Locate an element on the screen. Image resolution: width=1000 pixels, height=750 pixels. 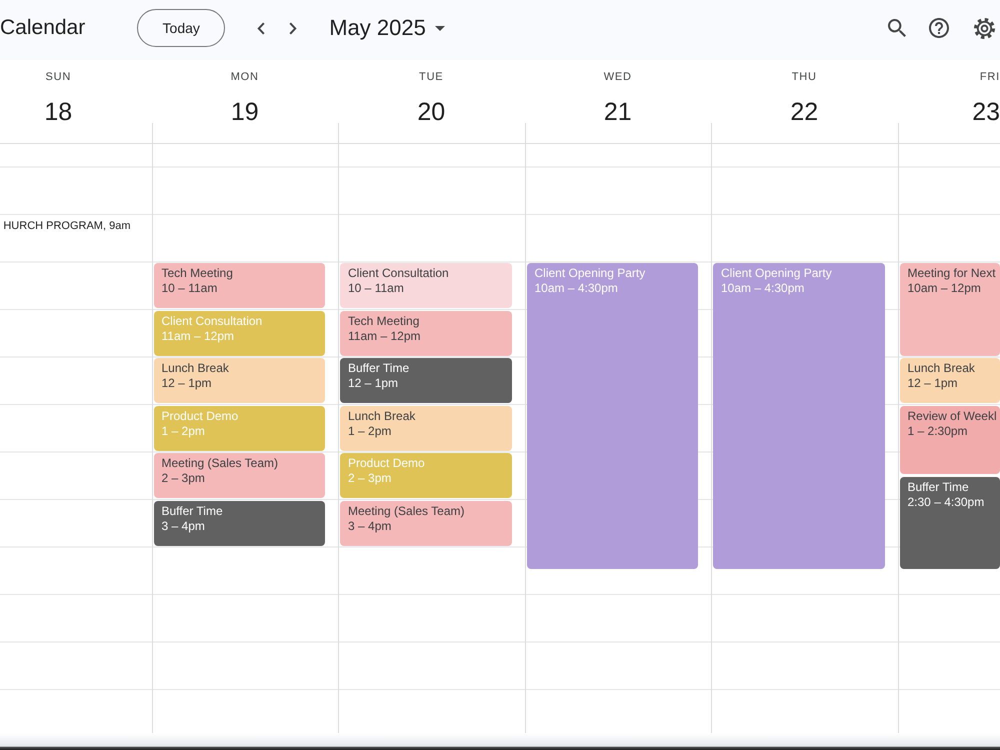
event-time: 10am – 12pm is located at coordinates (945, 288).